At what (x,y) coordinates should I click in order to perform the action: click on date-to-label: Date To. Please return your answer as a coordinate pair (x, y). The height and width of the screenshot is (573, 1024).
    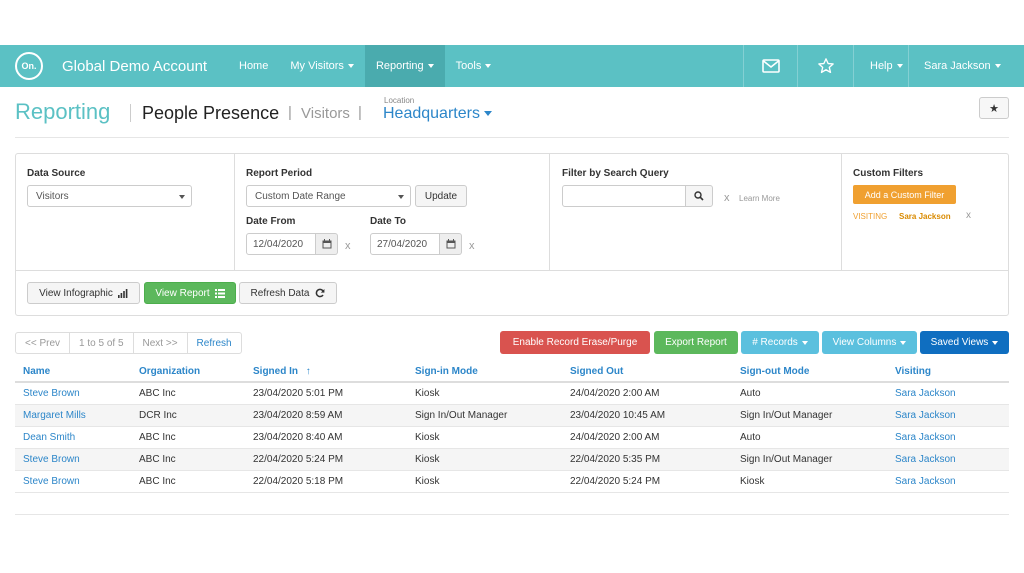
    Looking at the image, I should click on (388, 221).